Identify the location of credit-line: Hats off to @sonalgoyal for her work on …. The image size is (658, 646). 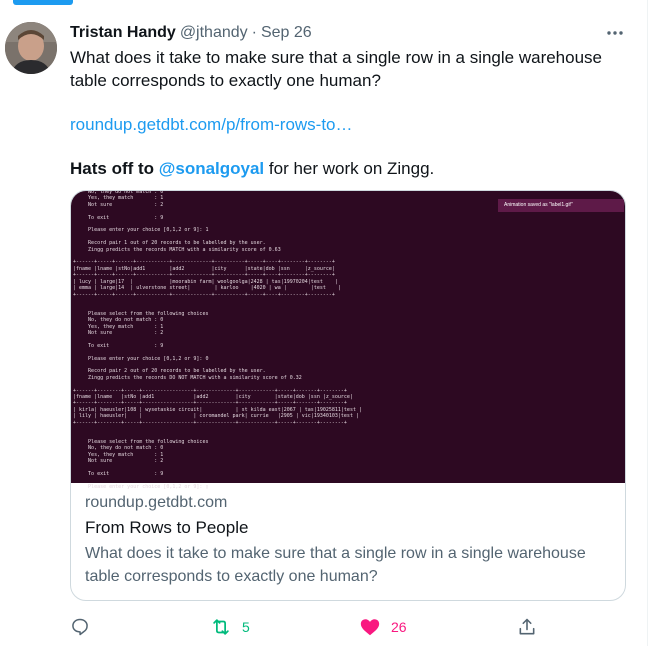
(252, 168).